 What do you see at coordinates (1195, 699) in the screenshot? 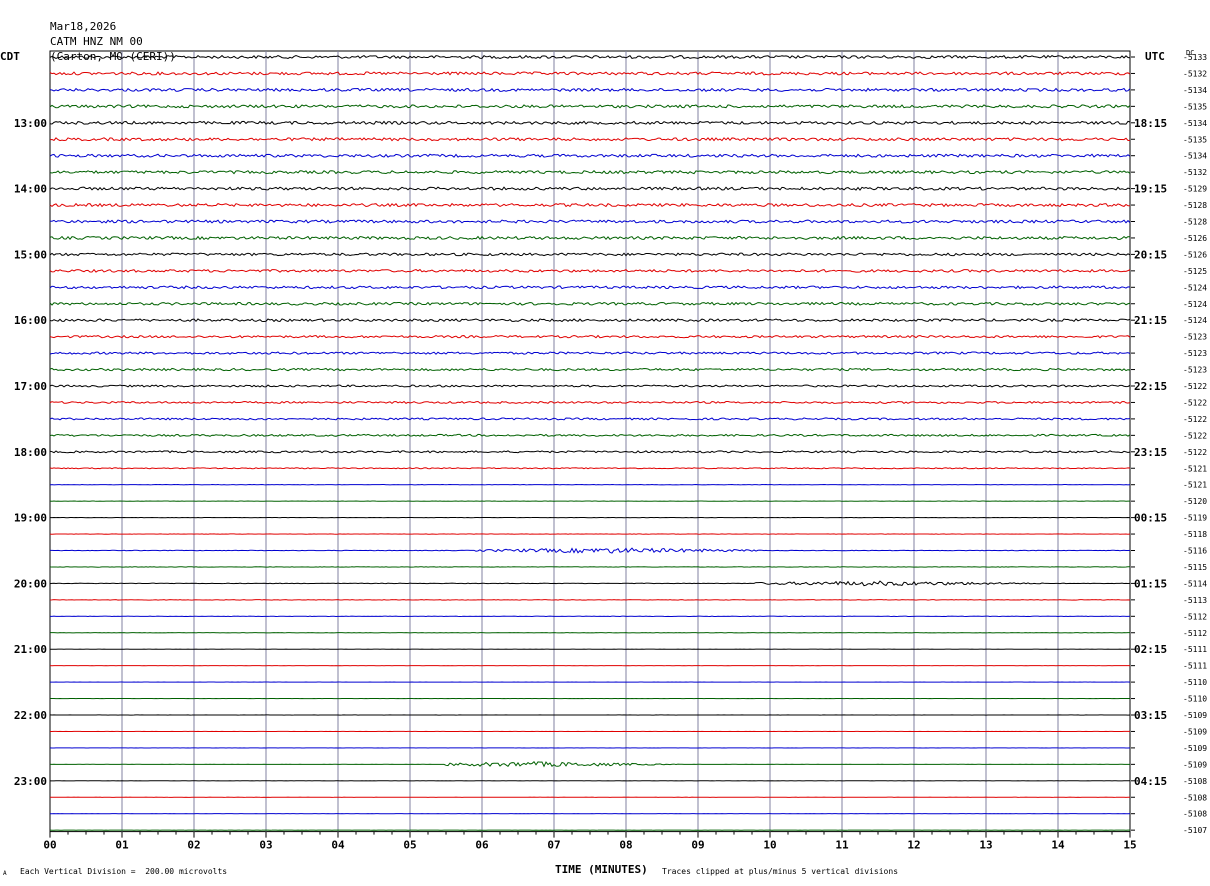
I see `dc-offset-label: -5110` at bounding box center [1195, 699].